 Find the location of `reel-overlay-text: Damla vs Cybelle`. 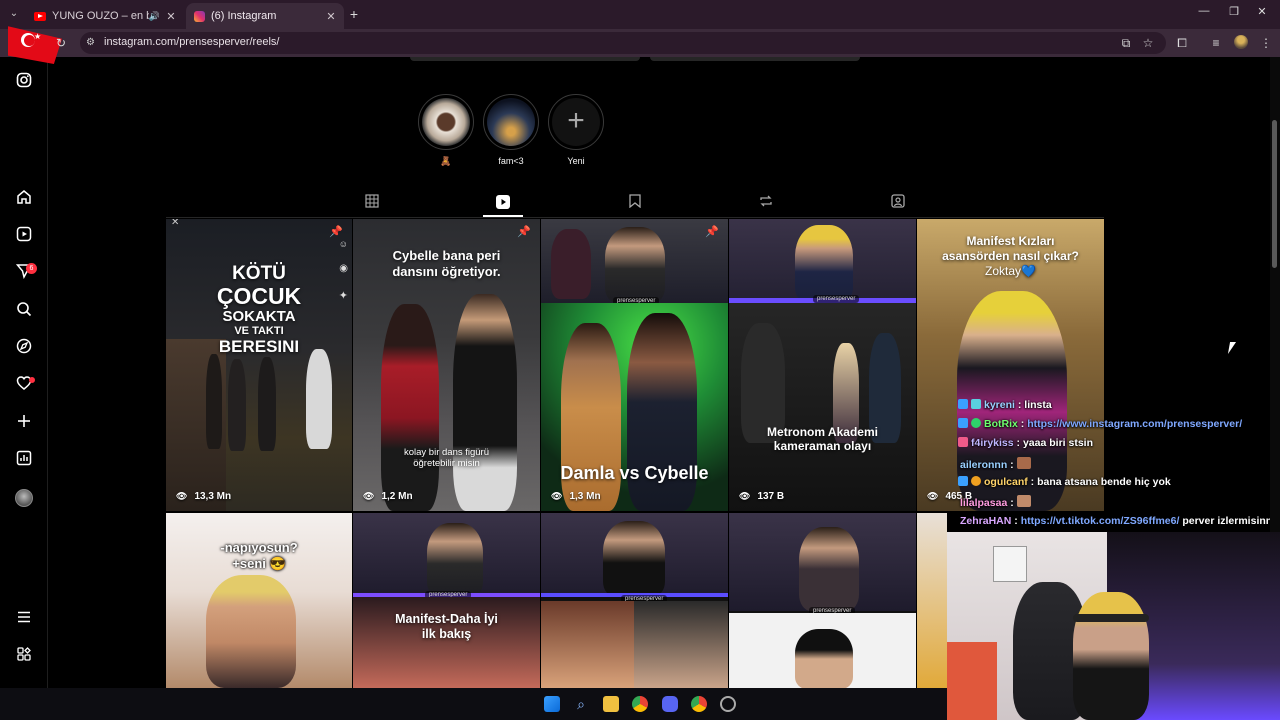

reel-overlay-text: Damla vs Cybelle is located at coordinates (634, 473).